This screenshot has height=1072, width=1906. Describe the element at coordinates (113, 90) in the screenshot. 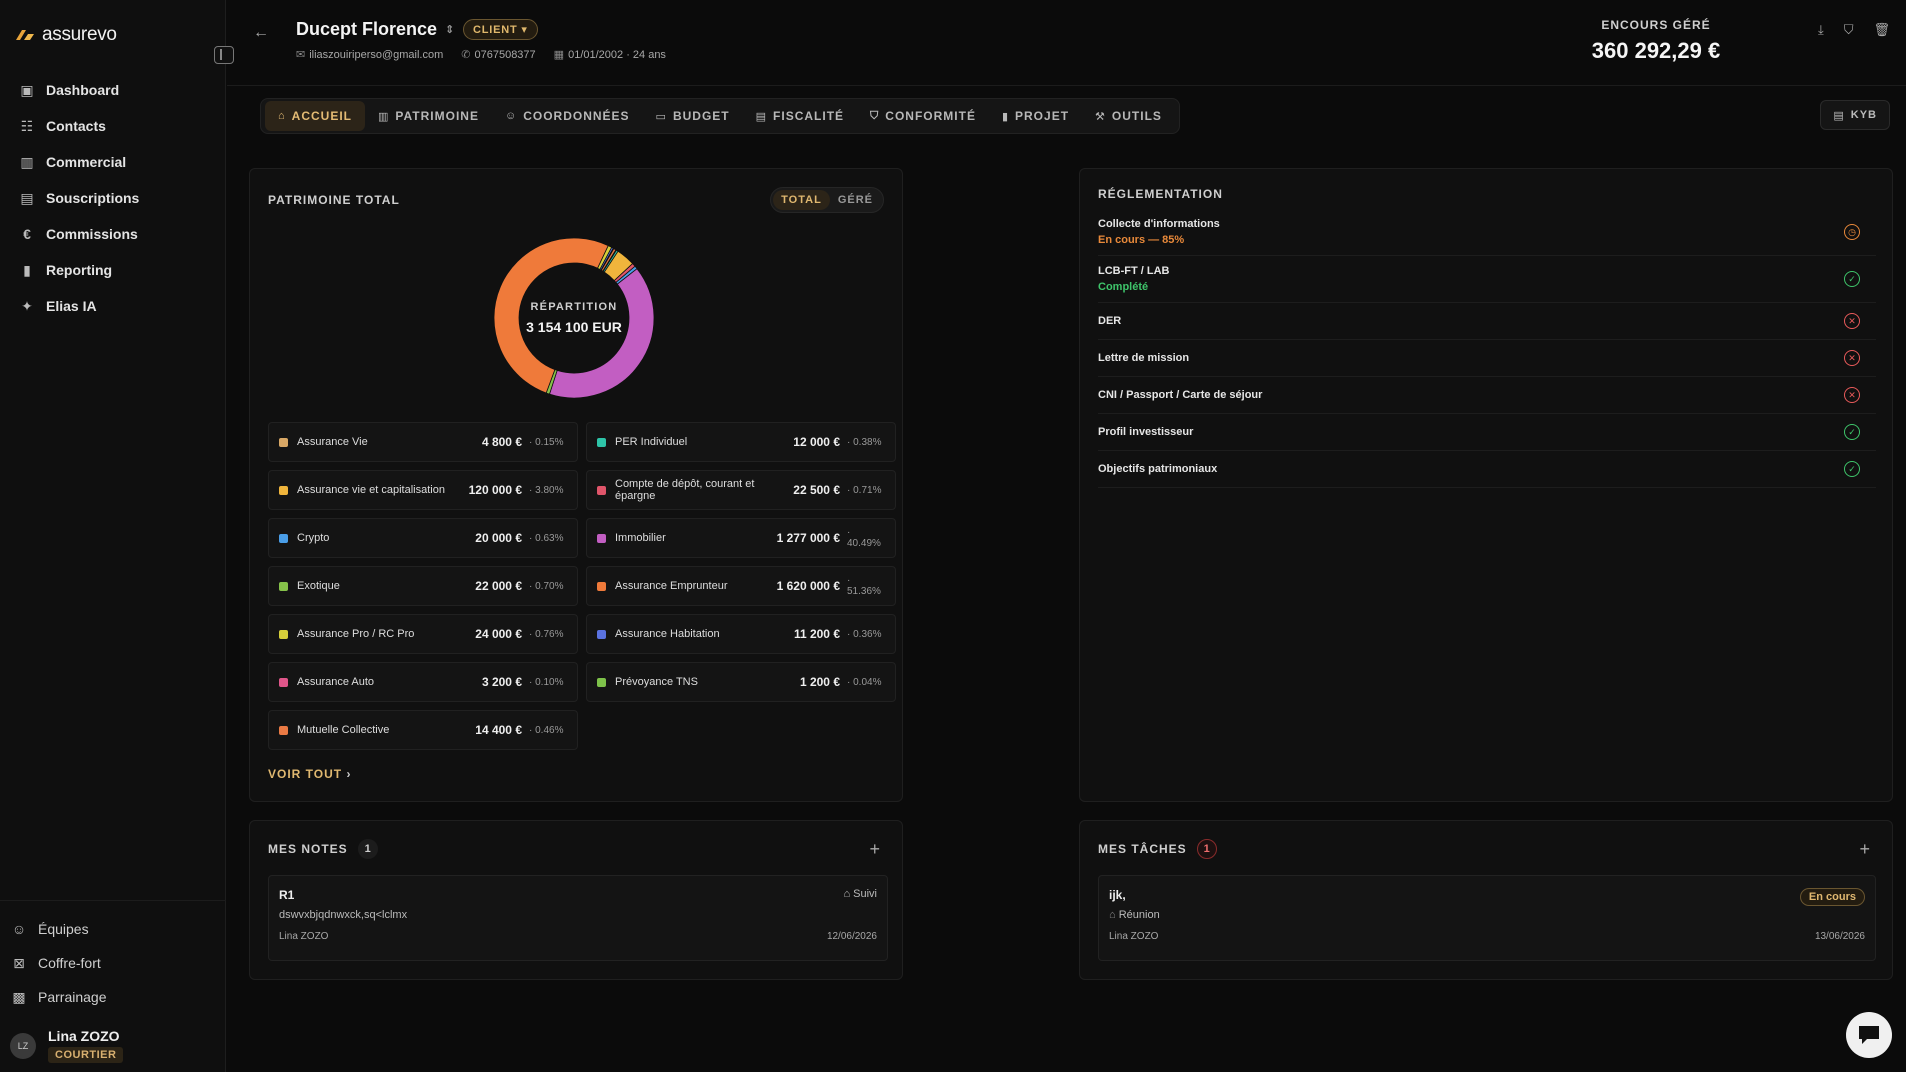

I see `sidebar-item-dashboard: ▣ Dashboard` at that location.